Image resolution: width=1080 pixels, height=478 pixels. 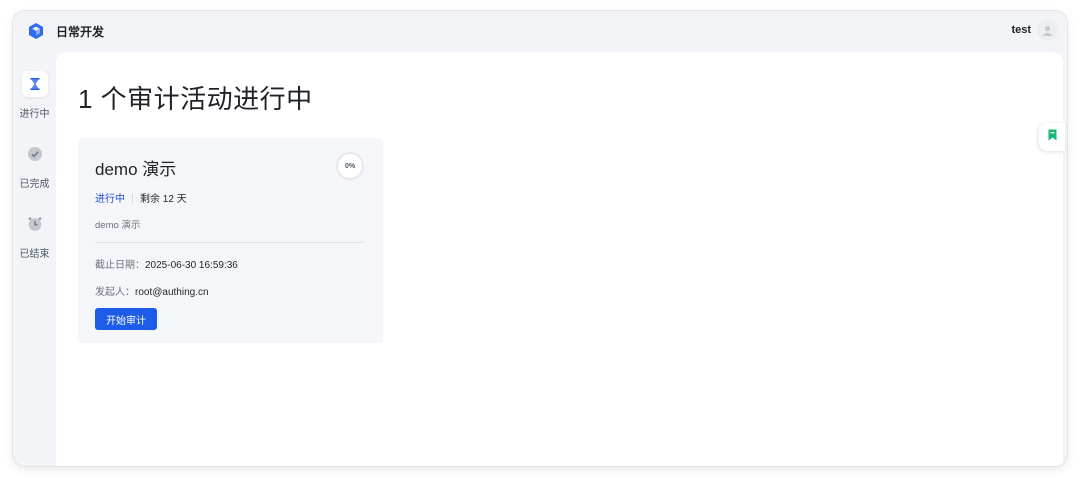 I want to click on sidebar-item-label: 已完成, so click(x=34, y=184).